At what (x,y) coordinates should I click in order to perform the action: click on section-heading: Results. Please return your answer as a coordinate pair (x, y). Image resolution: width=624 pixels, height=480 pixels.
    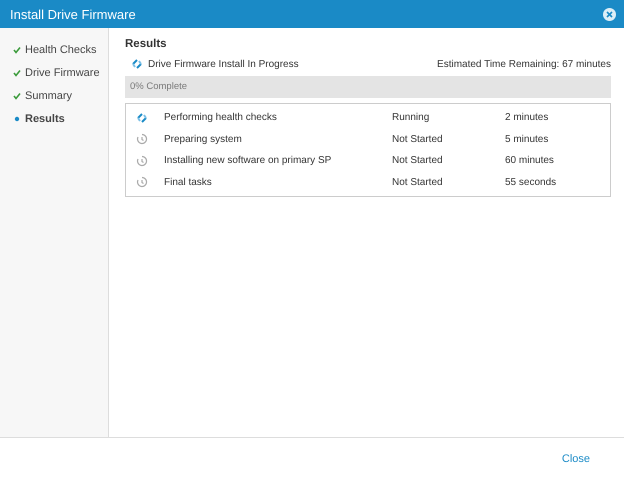
    Looking at the image, I should click on (146, 44).